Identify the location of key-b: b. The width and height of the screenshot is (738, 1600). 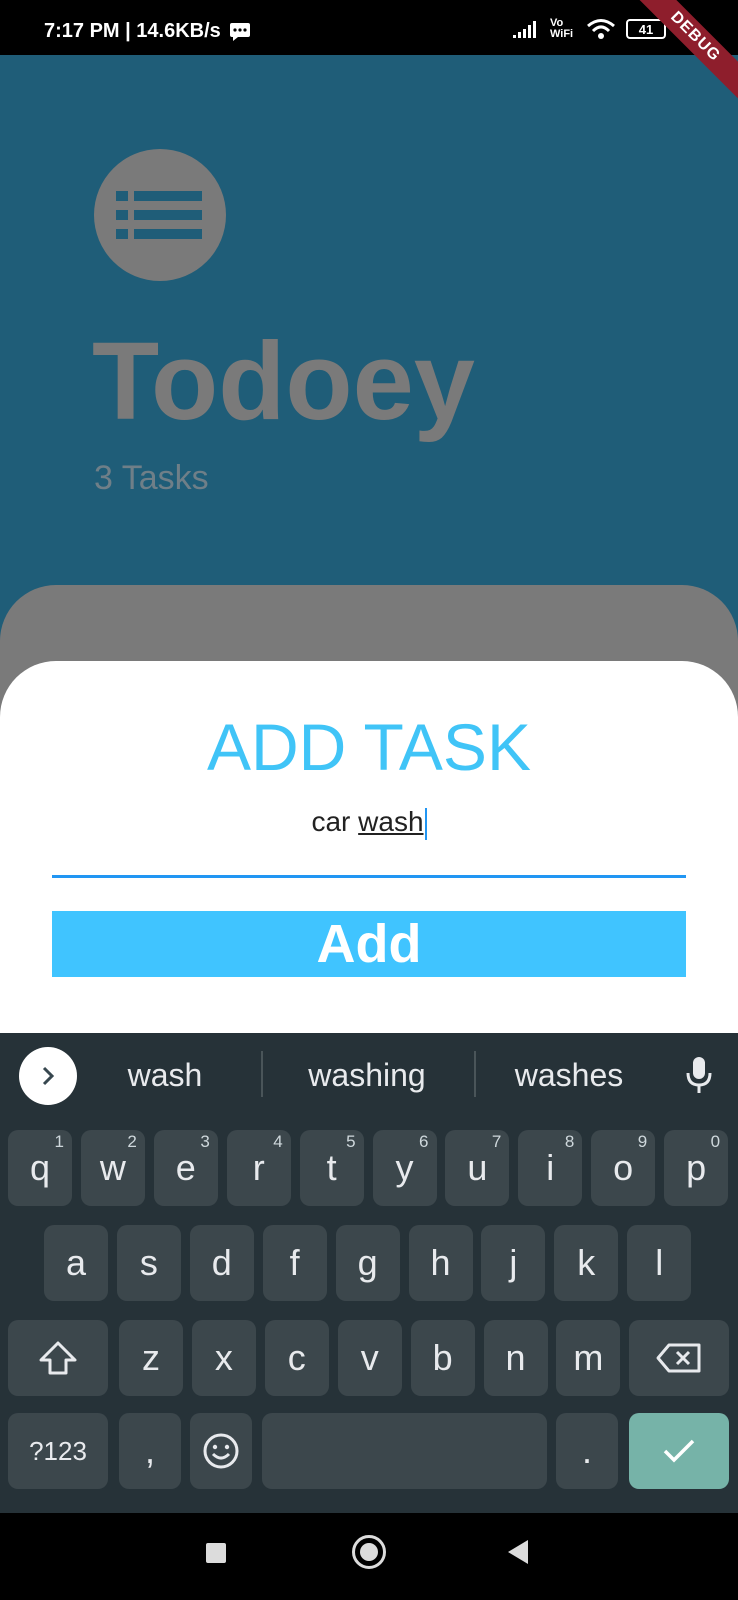
(442, 1358).